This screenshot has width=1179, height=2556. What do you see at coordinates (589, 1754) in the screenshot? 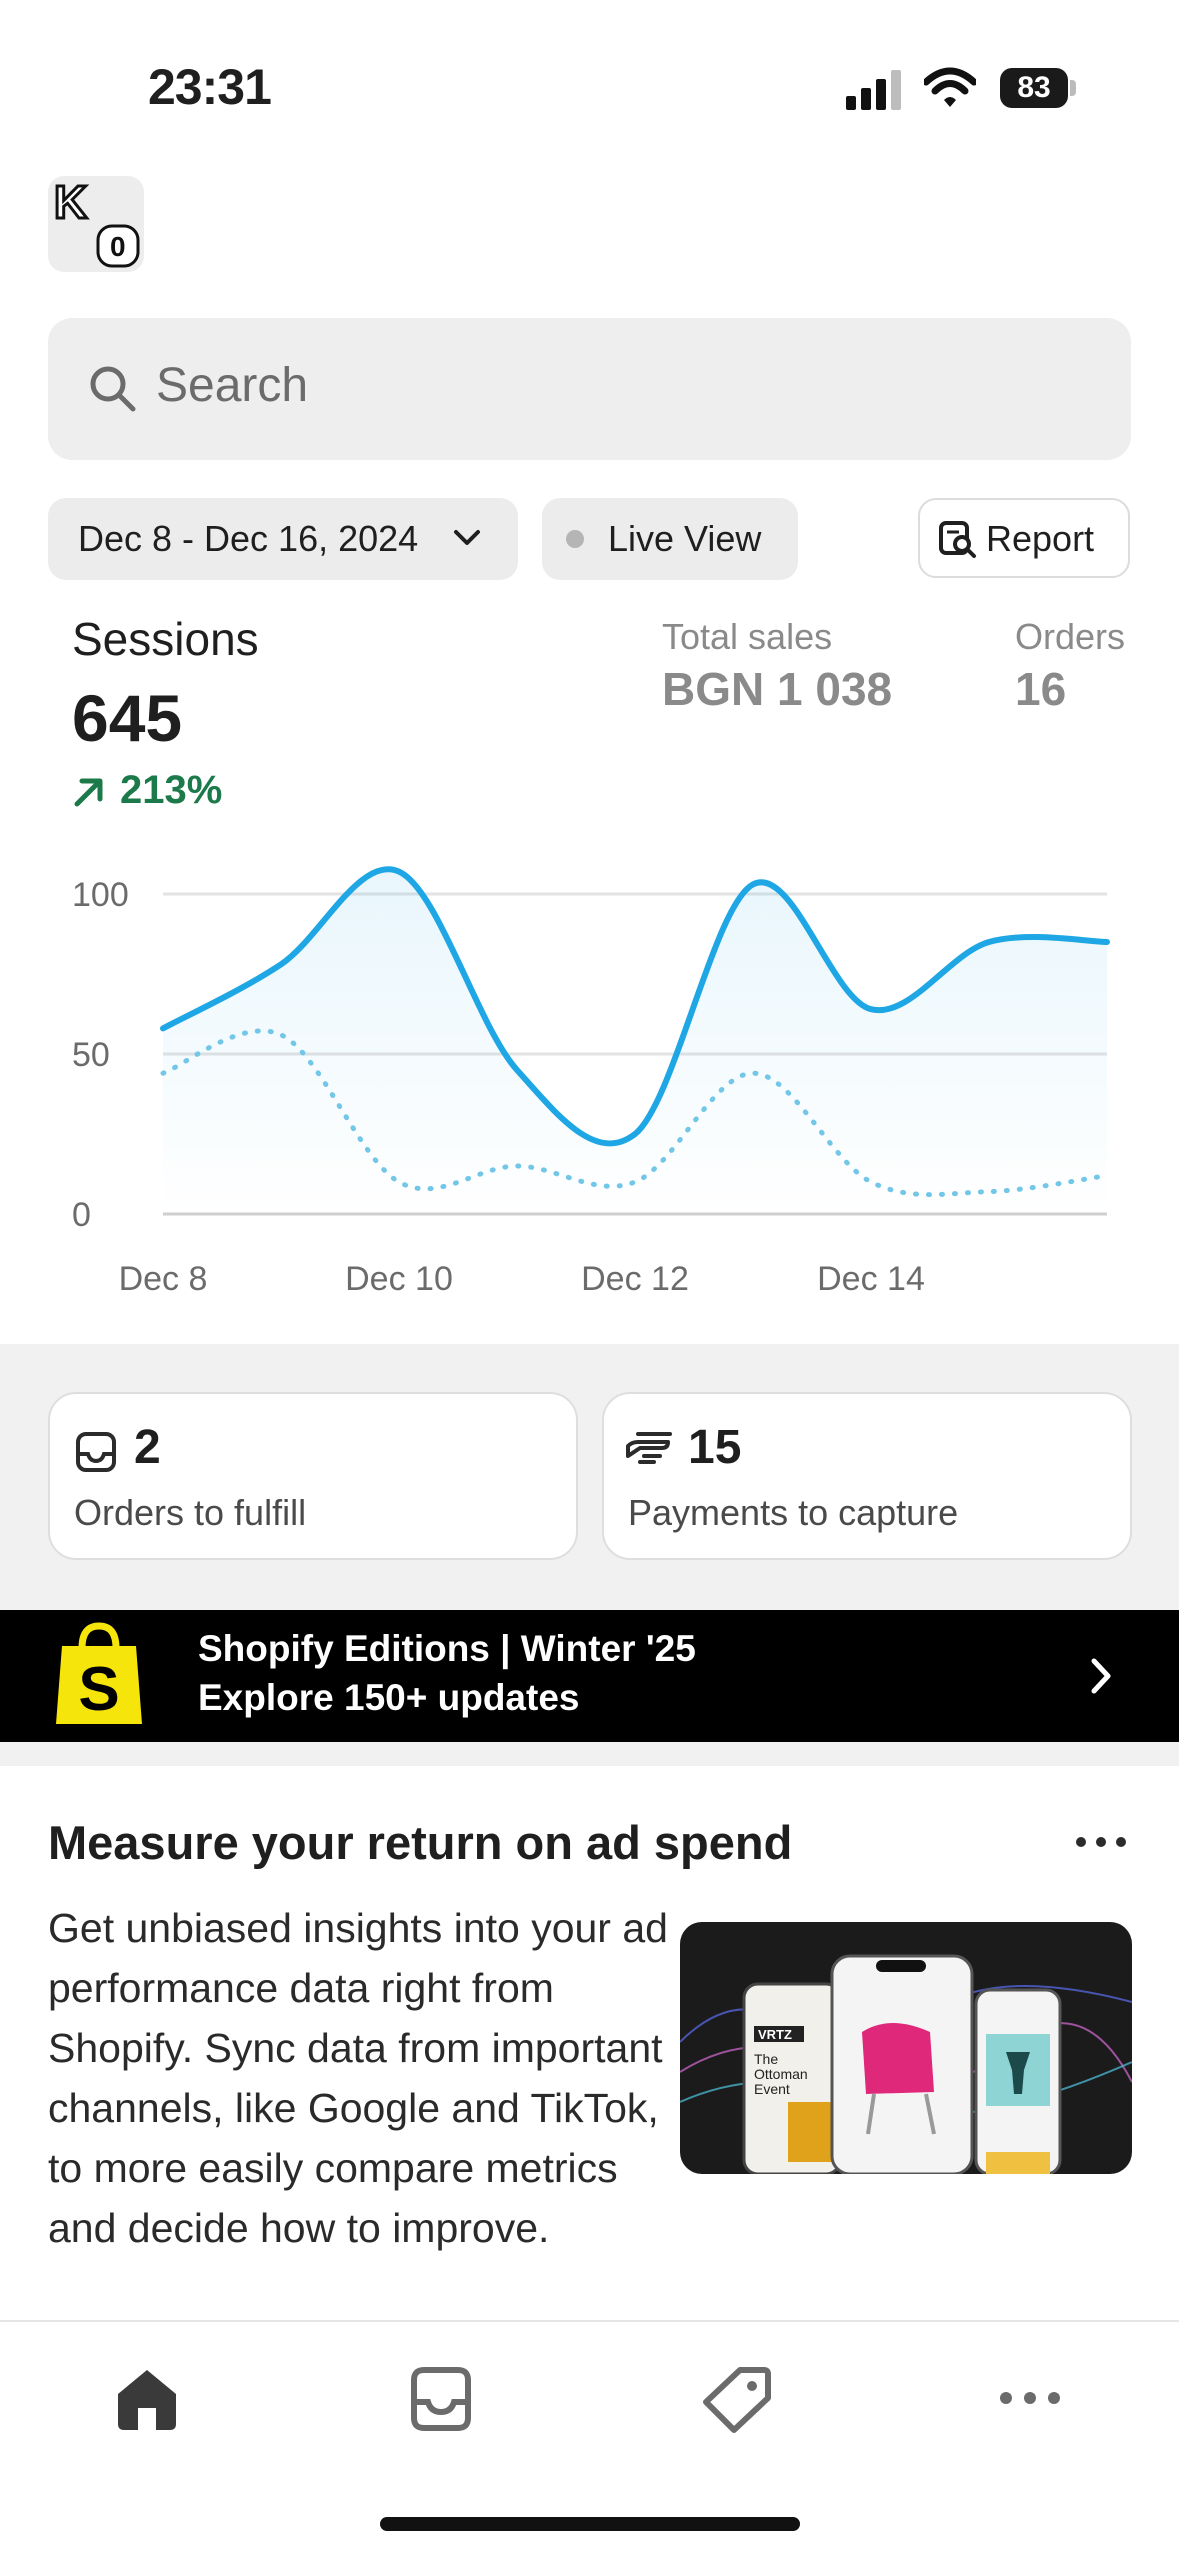
I see `section-divider` at bounding box center [589, 1754].